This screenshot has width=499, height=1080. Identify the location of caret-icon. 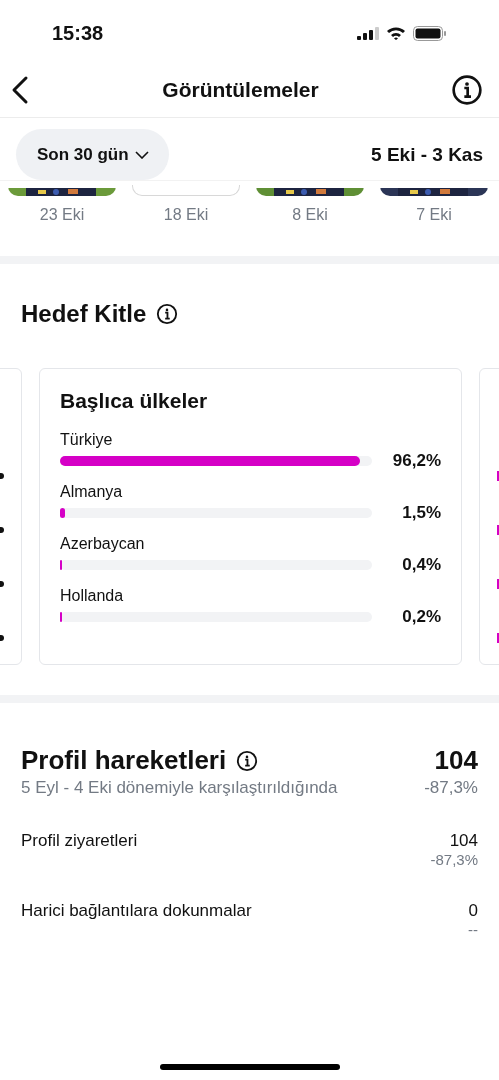
(141, 154).